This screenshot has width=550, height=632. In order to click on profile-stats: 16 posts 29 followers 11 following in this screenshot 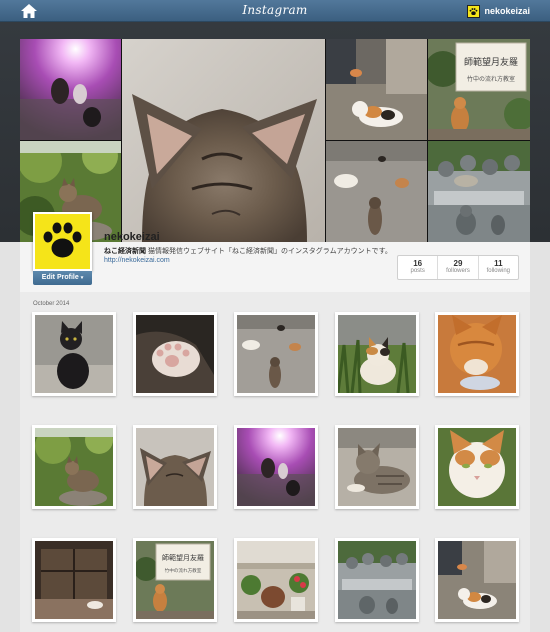, I will do `click(458, 267)`.